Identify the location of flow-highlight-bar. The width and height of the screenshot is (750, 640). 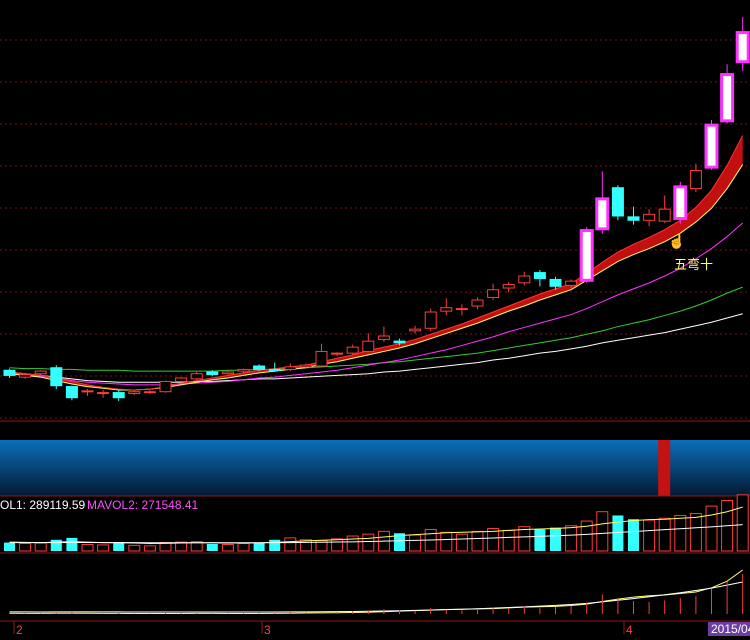
(664, 468).